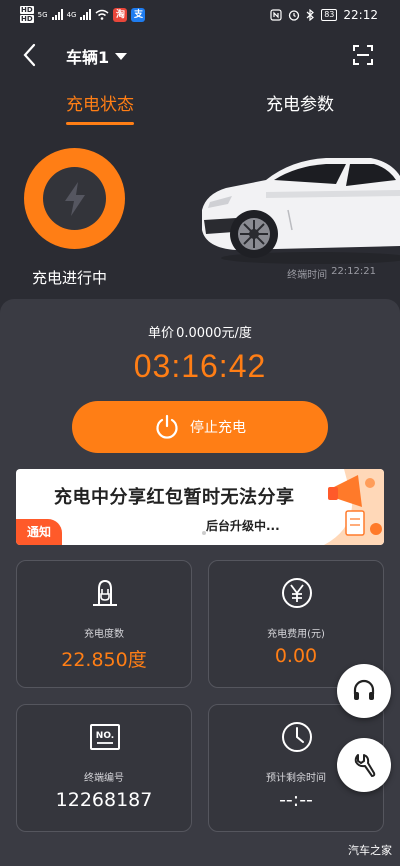  What do you see at coordinates (167, 426) in the screenshot?
I see `power-icon` at bounding box center [167, 426].